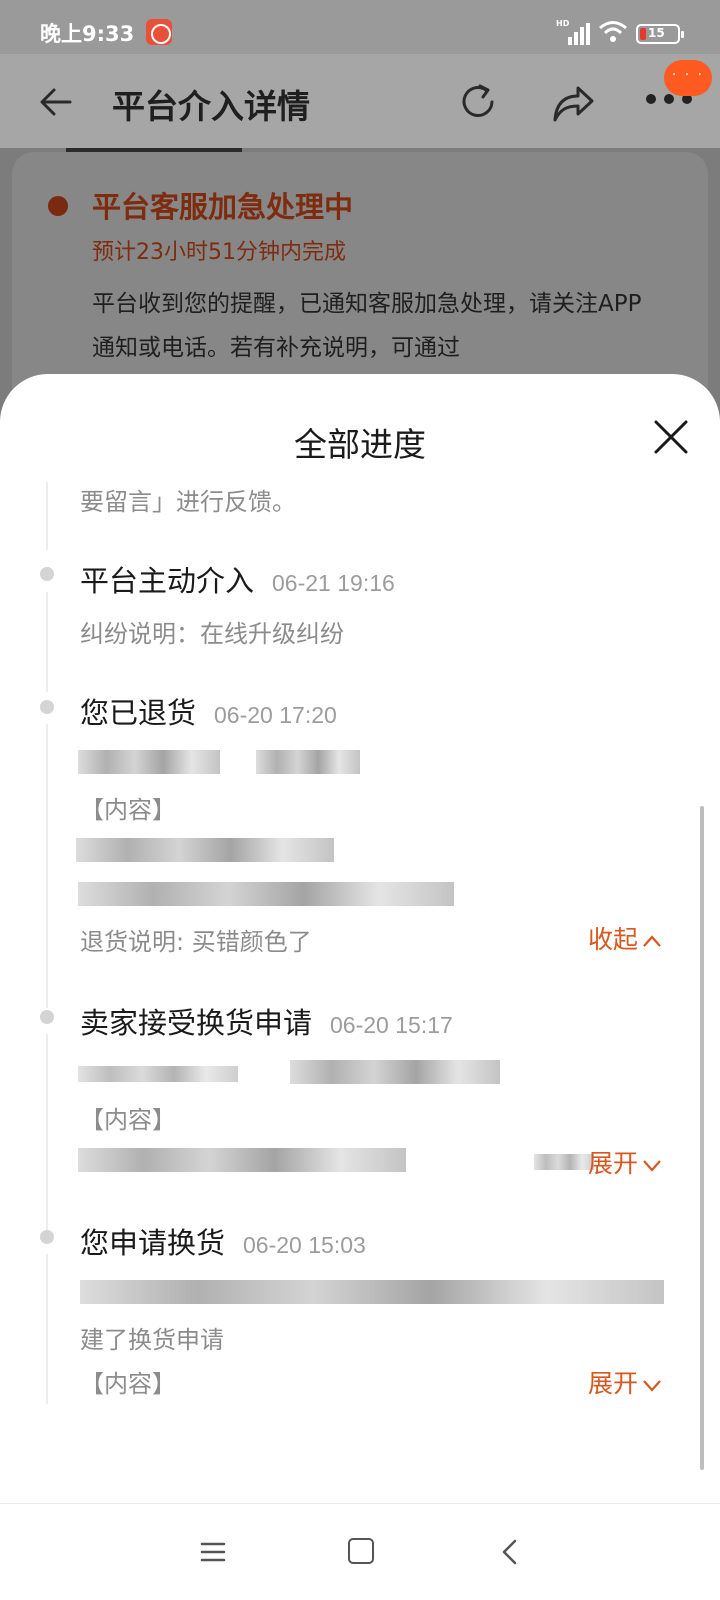  I want to click on scrollbar, so click(702, 1138).